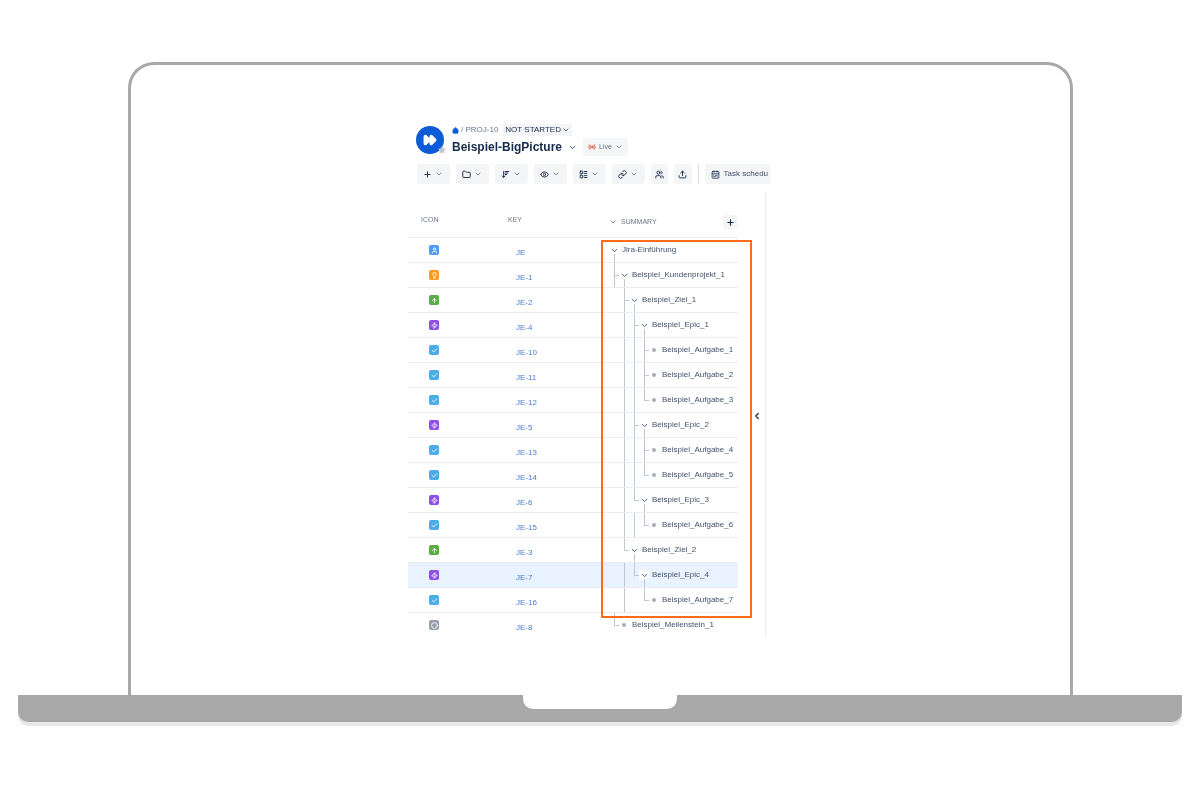 This screenshot has width=1200, height=790. What do you see at coordinates (757, 416) in the screenshot?
I see `collapse-panel-icon` at bounding box center [757, 416].